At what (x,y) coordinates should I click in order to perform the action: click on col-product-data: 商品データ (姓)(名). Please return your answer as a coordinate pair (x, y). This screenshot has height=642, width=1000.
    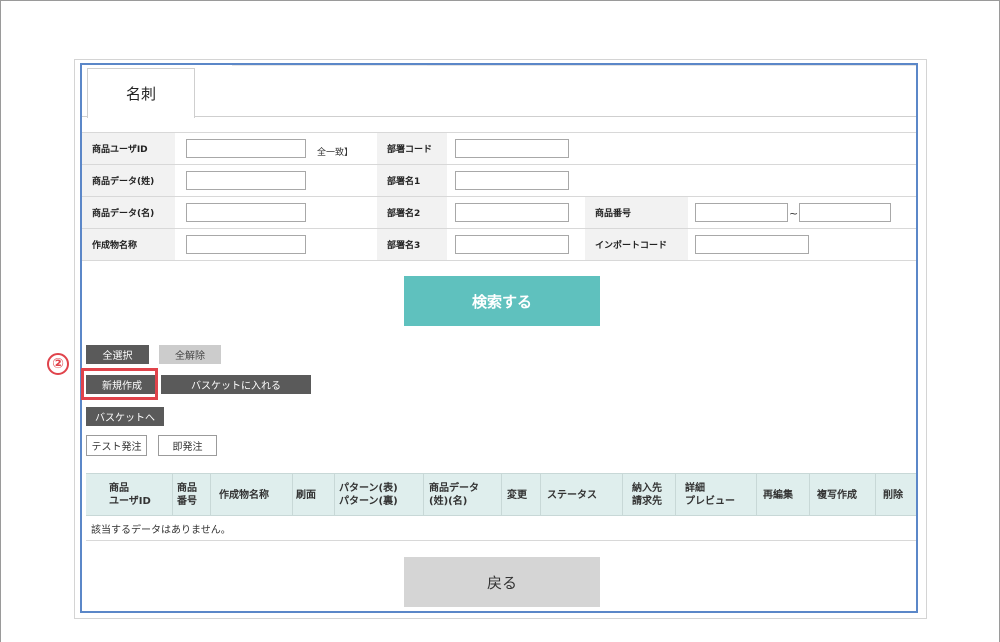
    Looking at the image, I should click on (454, 495).